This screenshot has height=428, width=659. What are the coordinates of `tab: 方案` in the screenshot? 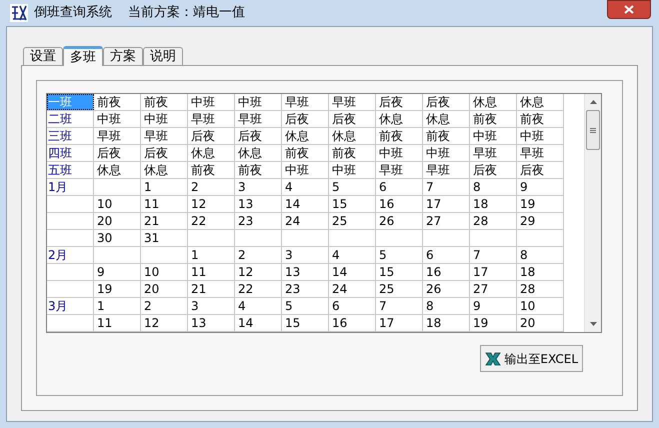 It's located at (123, 56).